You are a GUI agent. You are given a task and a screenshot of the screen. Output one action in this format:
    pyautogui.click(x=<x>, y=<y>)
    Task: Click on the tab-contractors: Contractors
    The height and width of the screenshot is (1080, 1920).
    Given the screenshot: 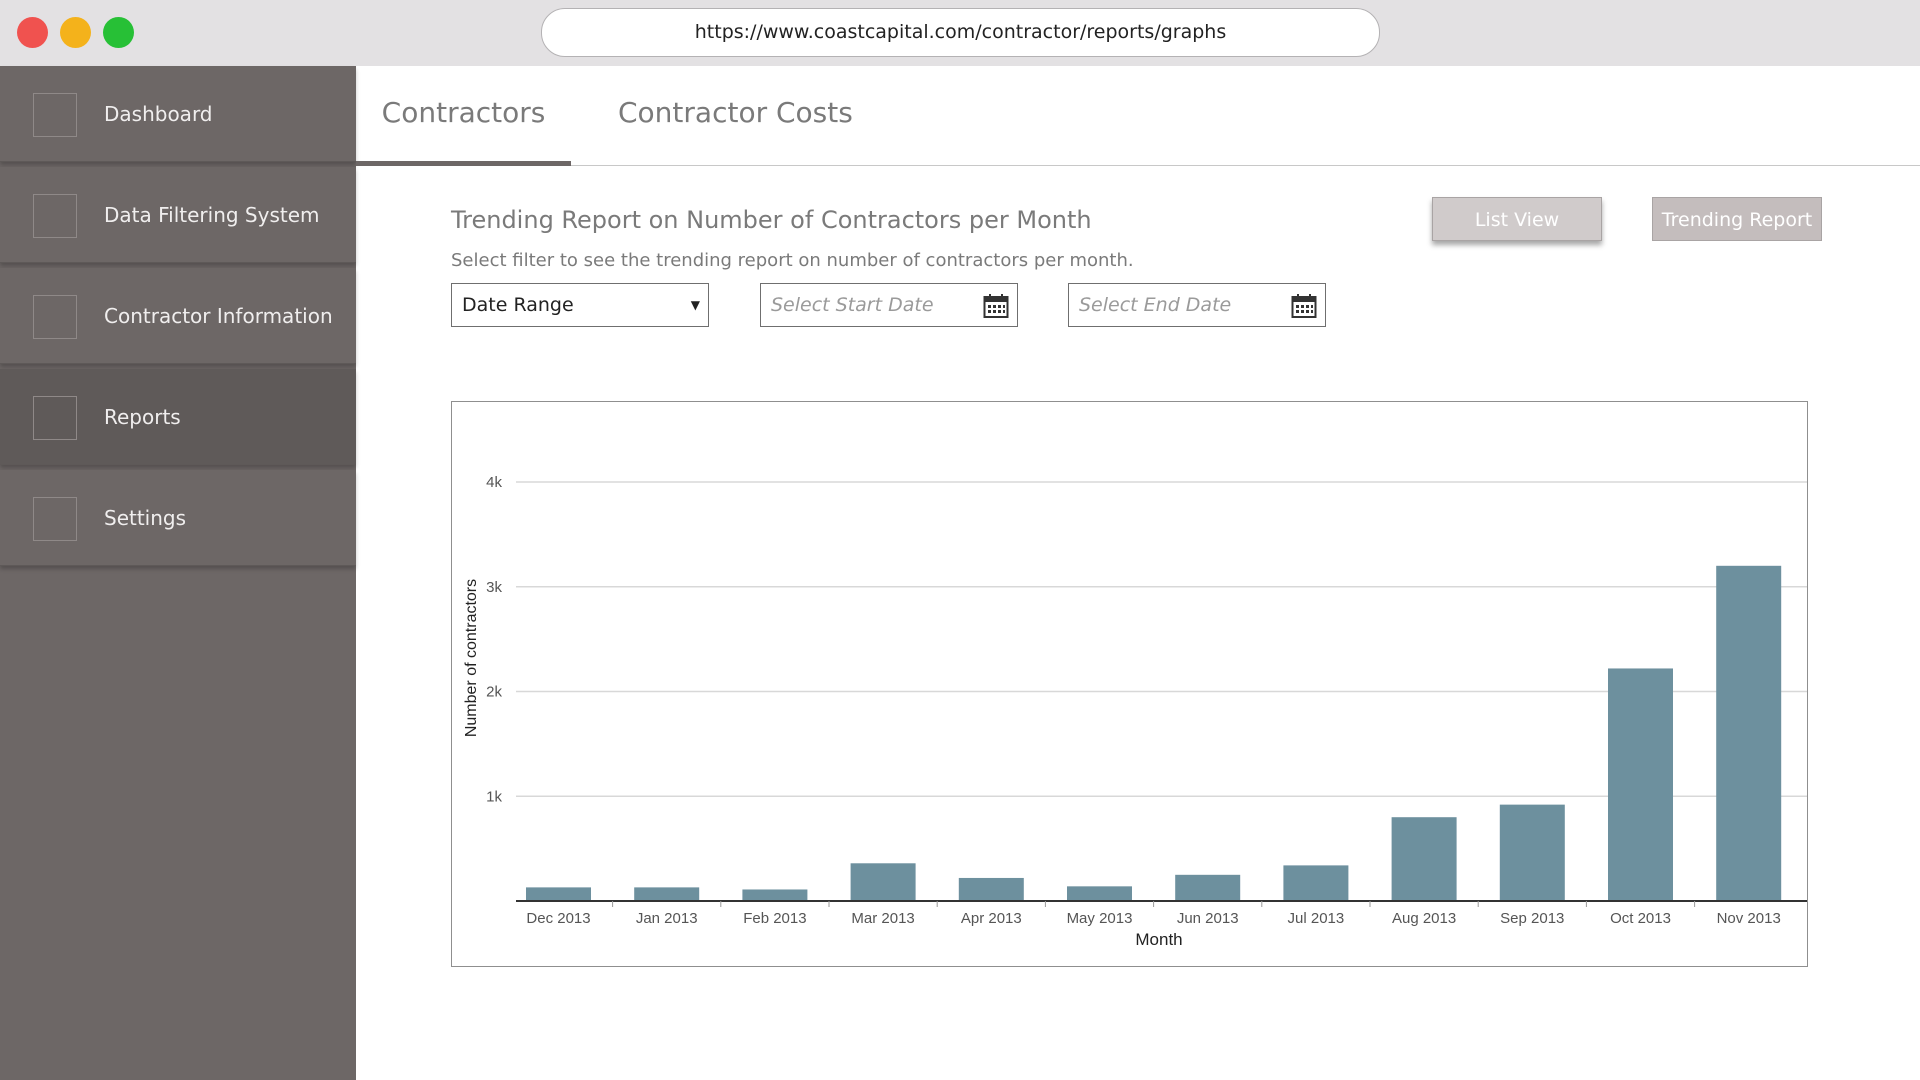 What is the action you would take?
    pyautogui.click(x=463, y=116)
    